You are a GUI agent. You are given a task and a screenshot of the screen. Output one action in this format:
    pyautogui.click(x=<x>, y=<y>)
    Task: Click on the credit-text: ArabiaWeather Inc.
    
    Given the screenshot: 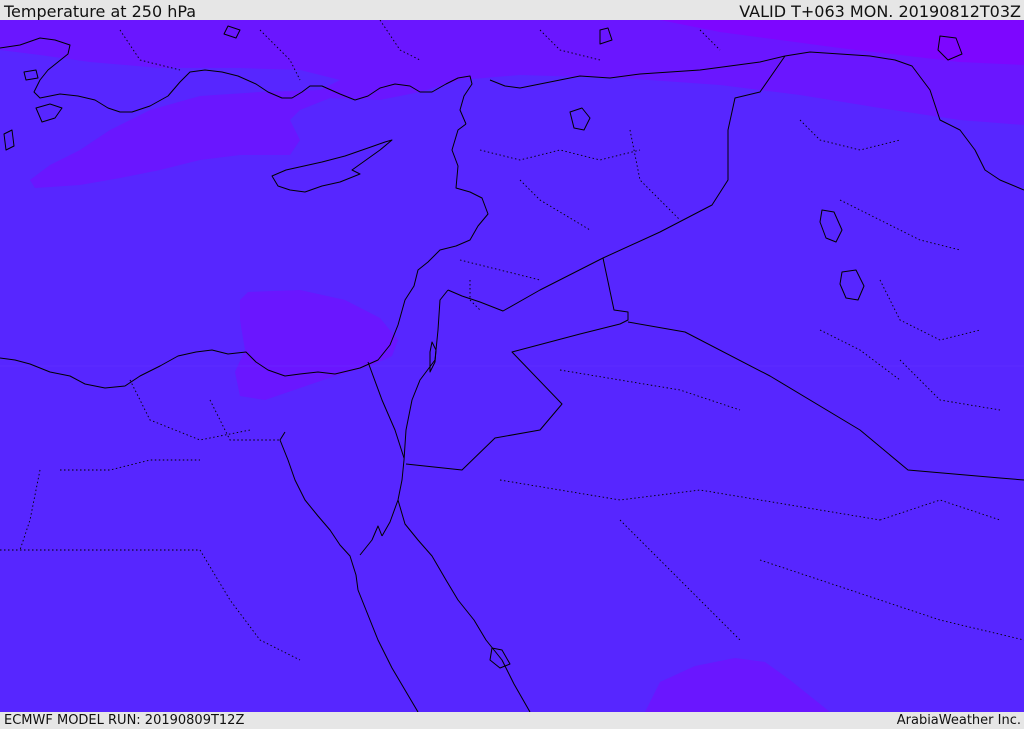 What is the action you would take?
    pyautogui.click(x=958, y=720)
    